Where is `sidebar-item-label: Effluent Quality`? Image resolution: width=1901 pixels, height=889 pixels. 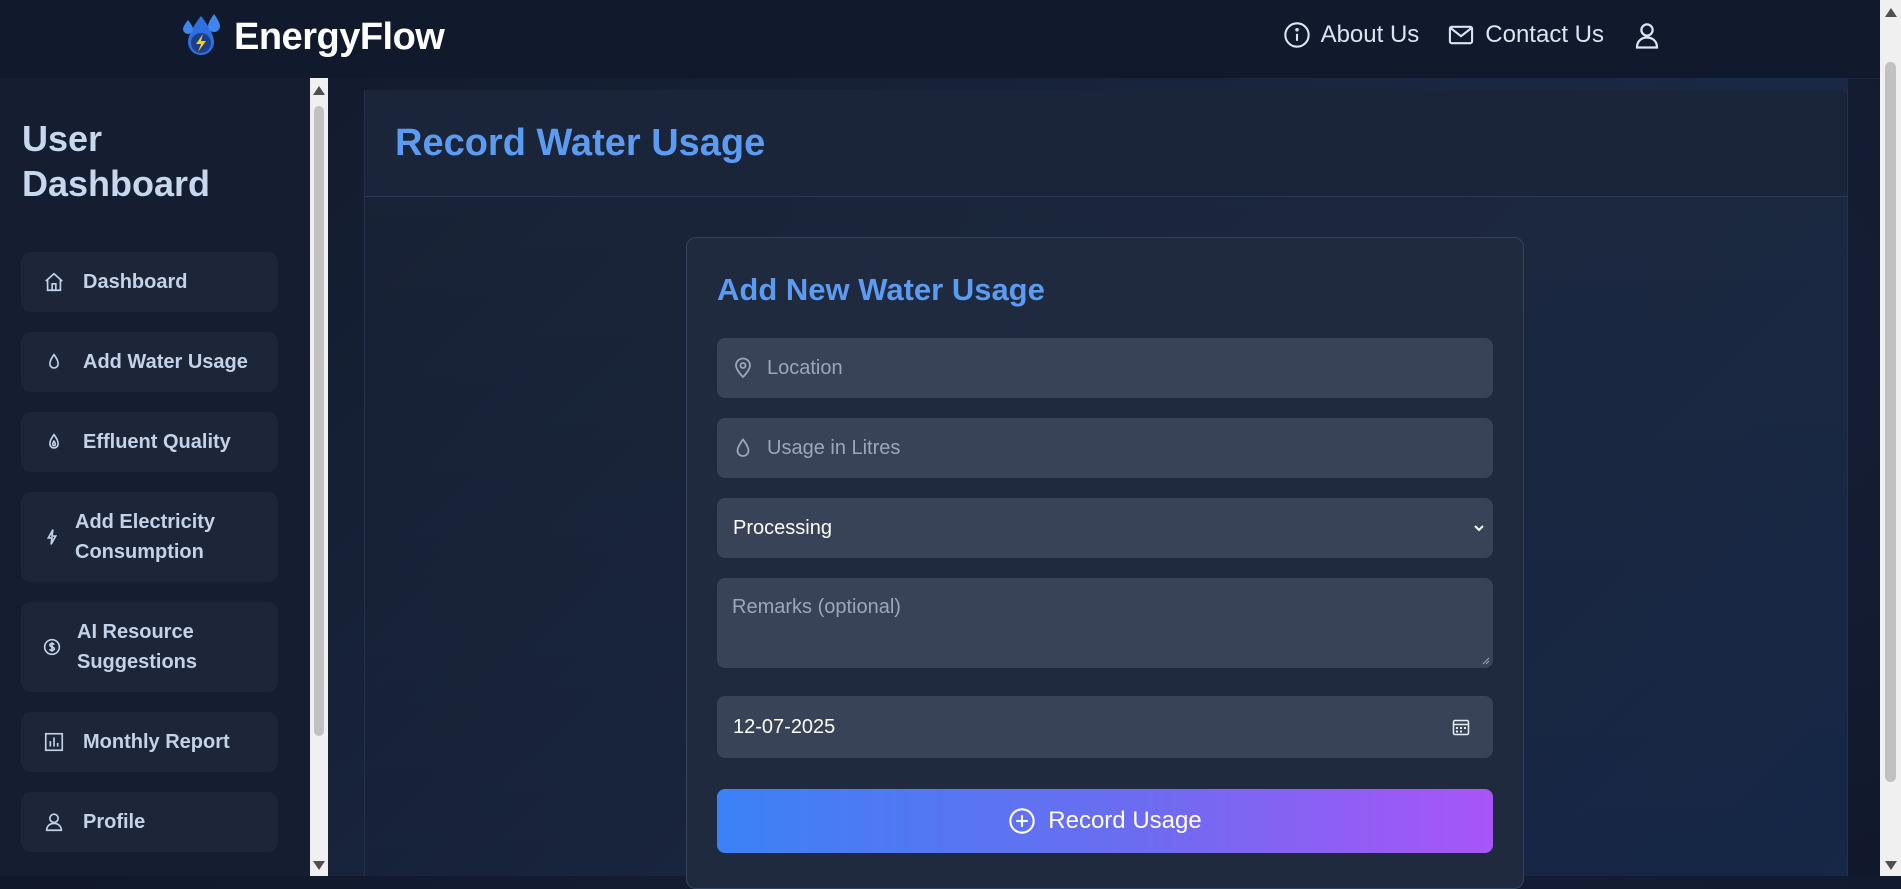
sidebar-item-label: Effluent Quality is located at coordinates (157, 442).